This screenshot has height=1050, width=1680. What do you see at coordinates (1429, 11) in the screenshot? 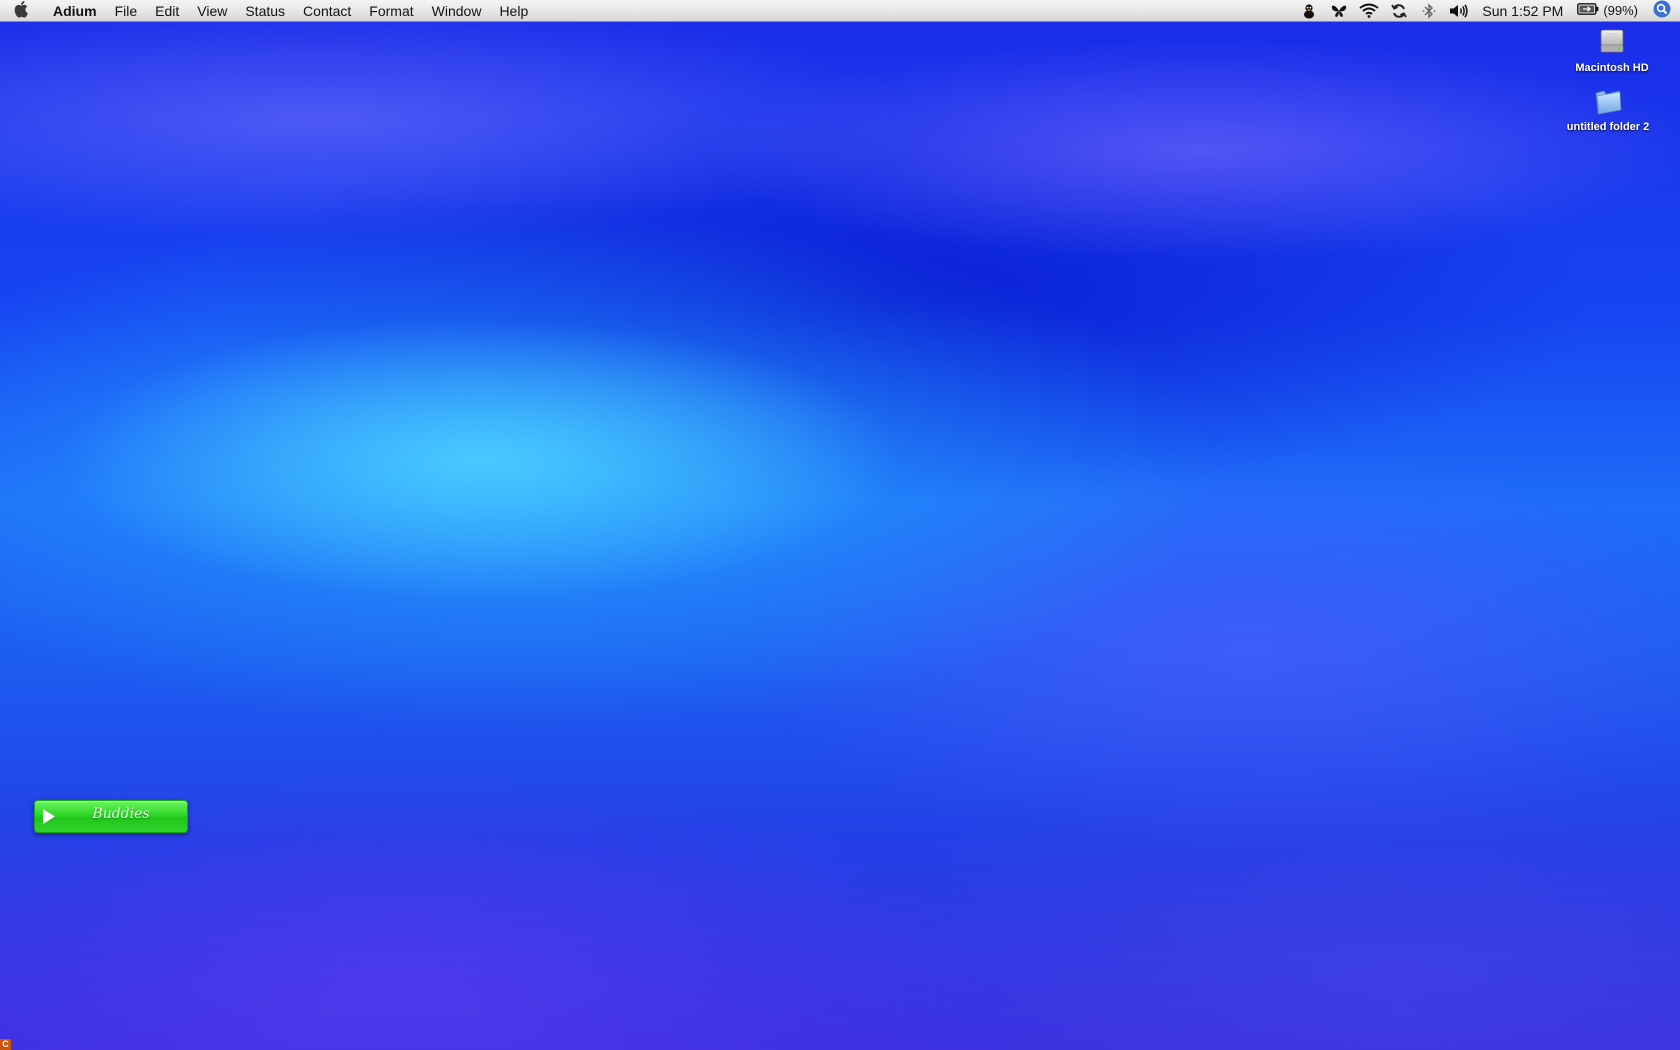
I see `bluetooth-icon` at bounding box center [1429, 11].